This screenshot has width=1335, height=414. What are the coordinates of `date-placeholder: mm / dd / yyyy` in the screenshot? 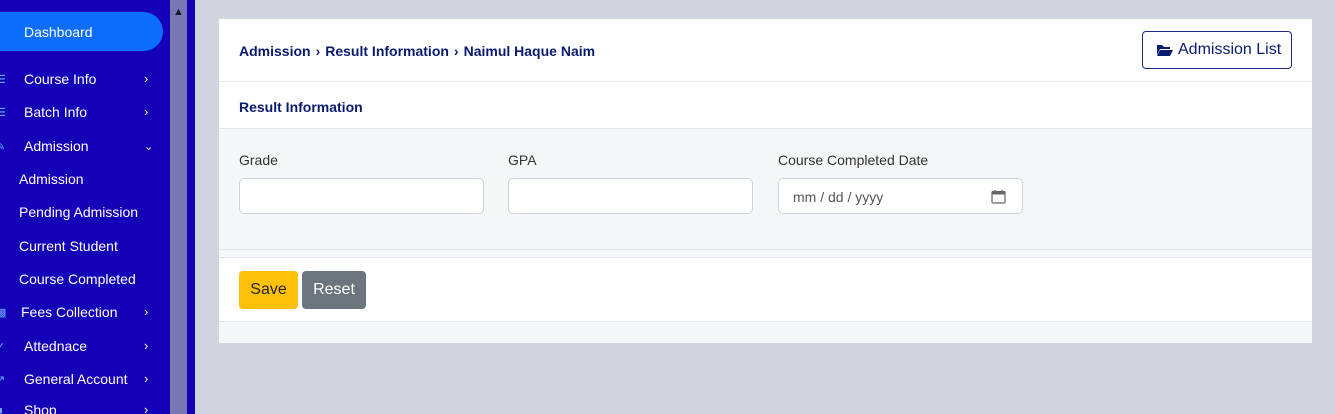 It's located at (838, 197).